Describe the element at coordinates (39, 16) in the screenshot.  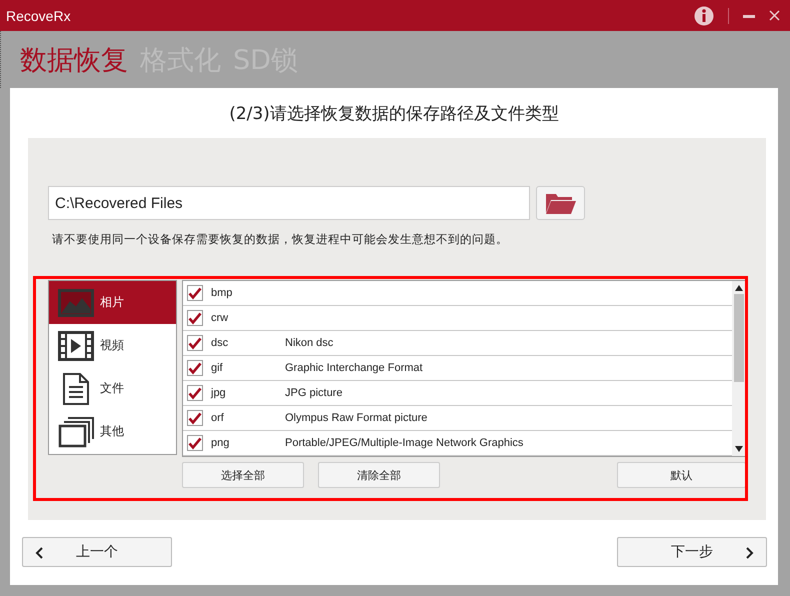
I see `window-title: RecoveRx` at that location.